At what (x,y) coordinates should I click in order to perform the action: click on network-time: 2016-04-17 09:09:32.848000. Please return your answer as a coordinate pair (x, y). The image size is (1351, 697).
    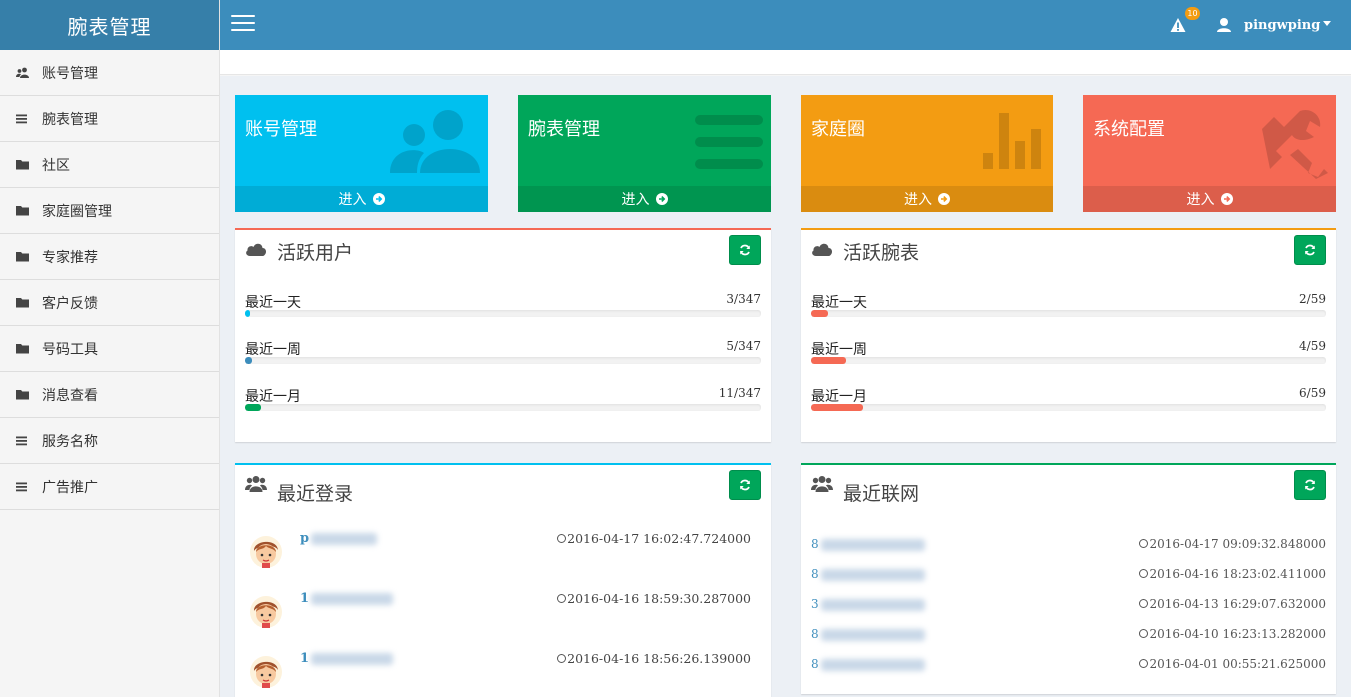
    Looking at the image, I should click on (1232, 544).